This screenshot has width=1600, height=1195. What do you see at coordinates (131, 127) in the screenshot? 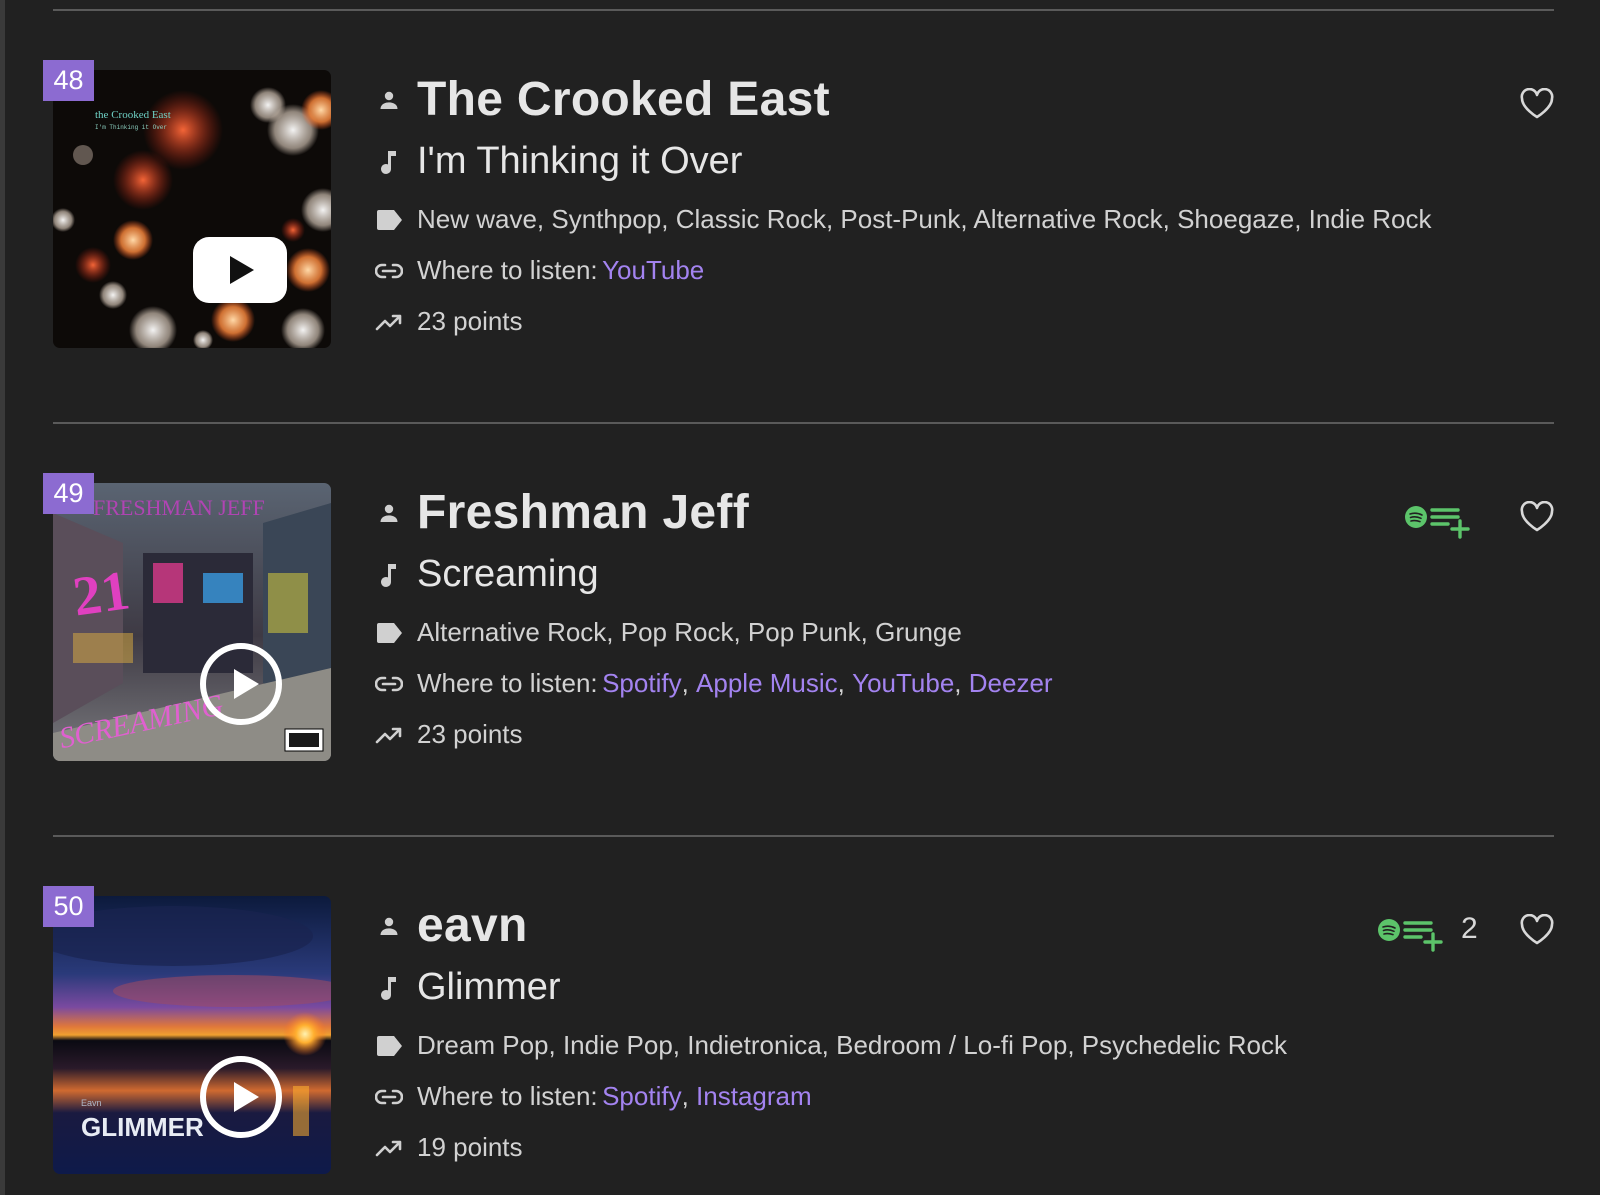
I see `cover-subtitle-text: I'm Thinking it Over` at bounding box center [131, 127].